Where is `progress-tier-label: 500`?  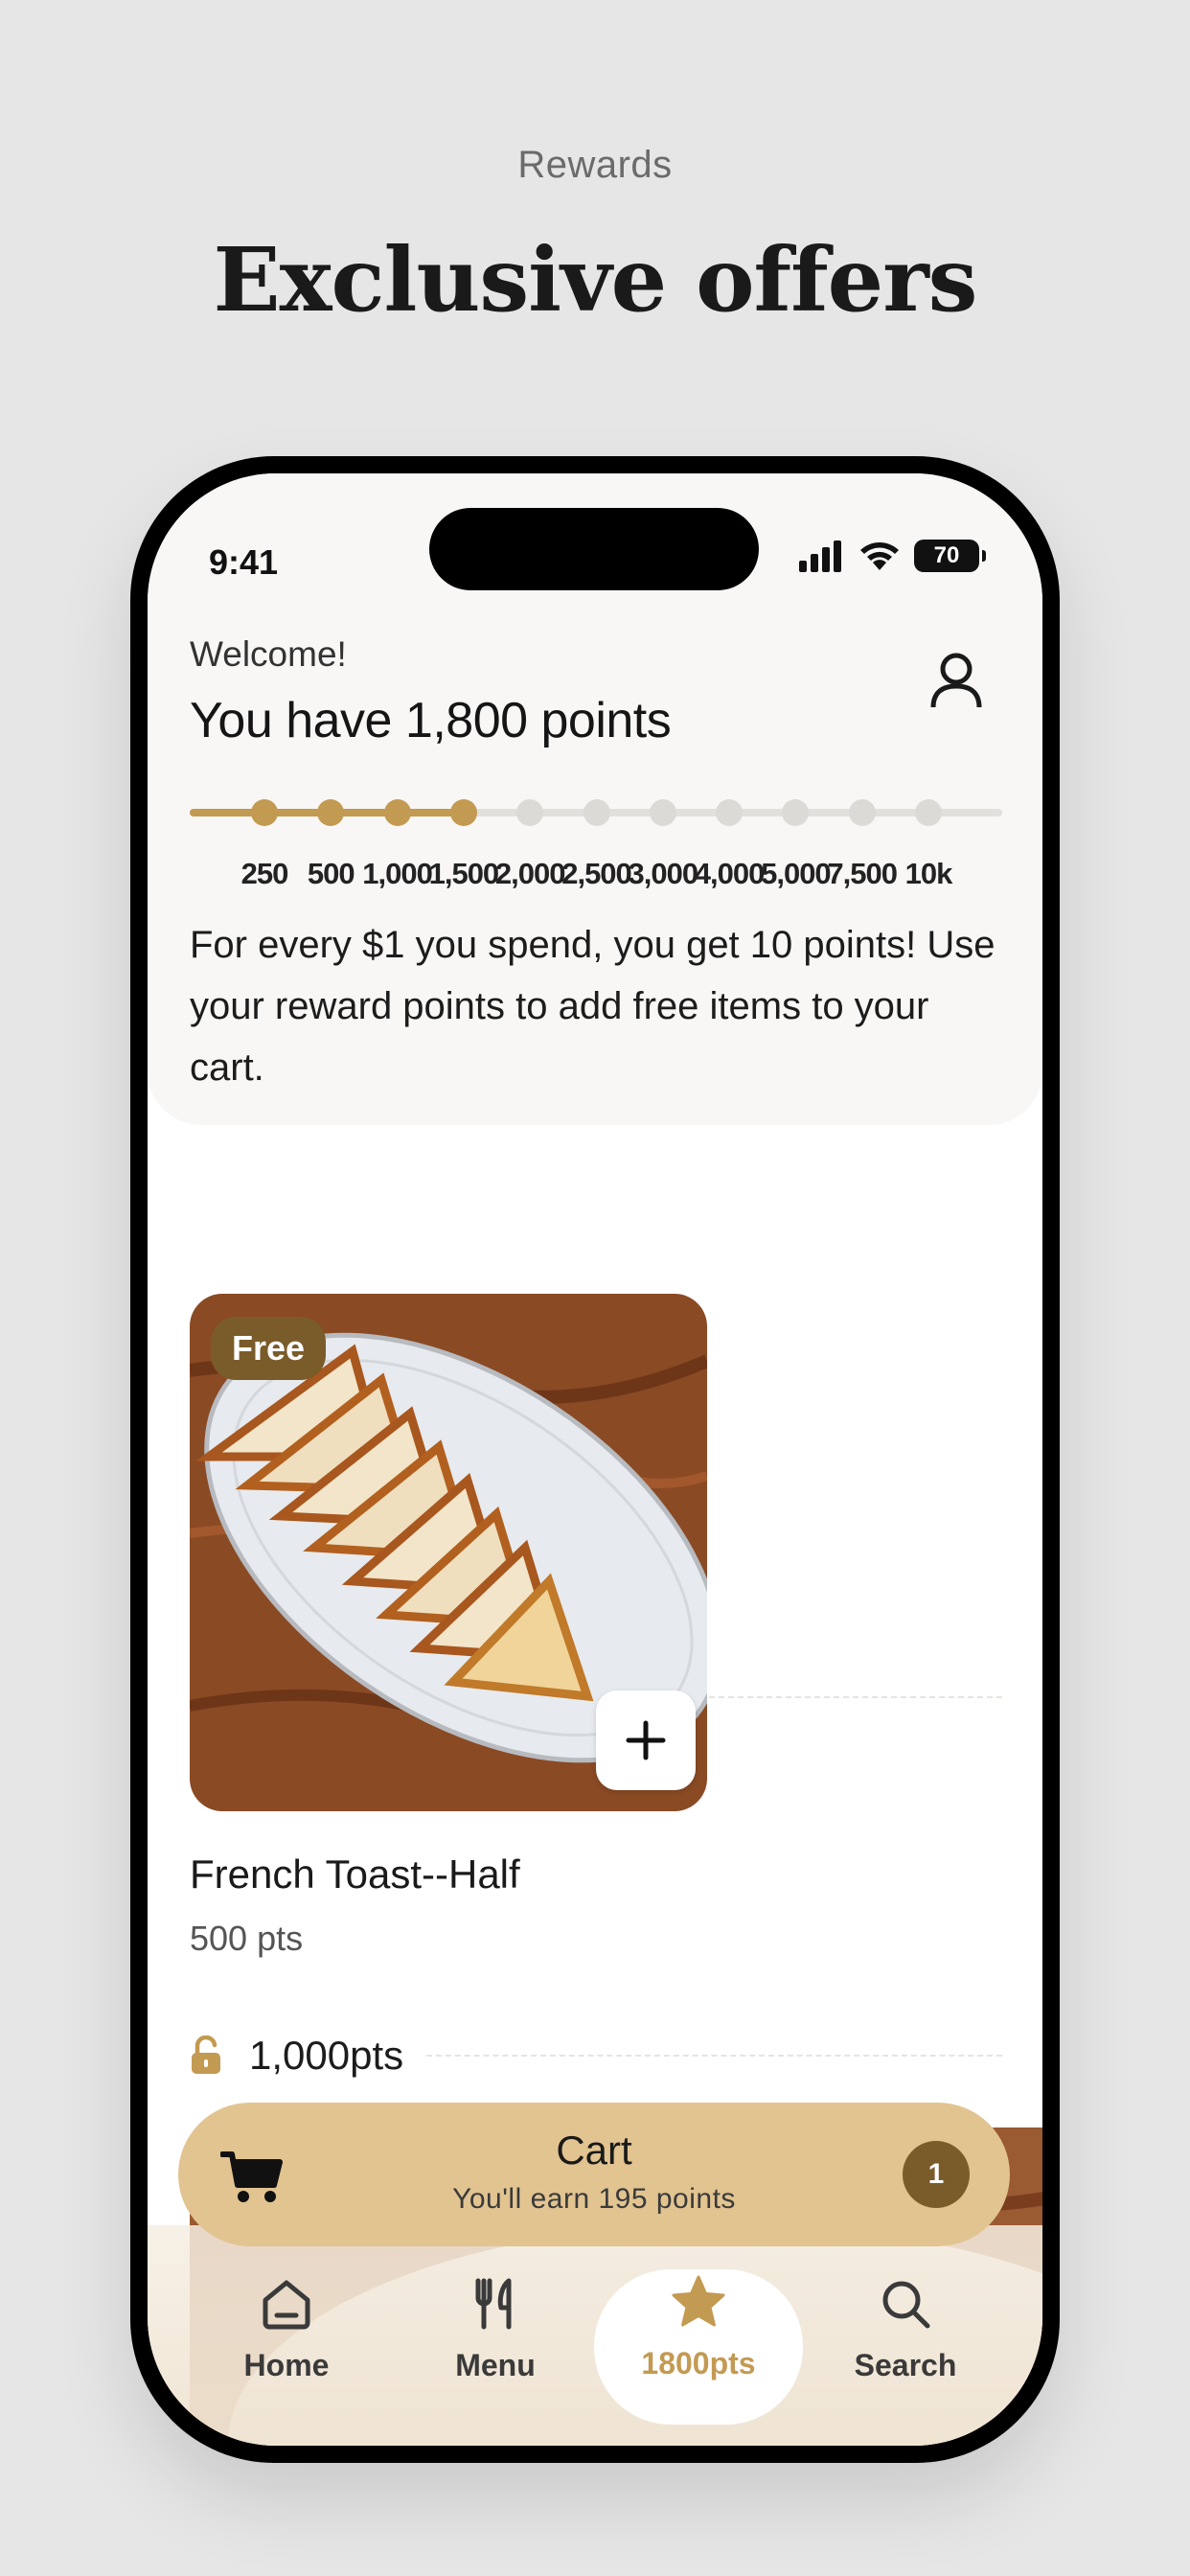 progress-tier-label: 500 is located at coordinates (331, 874).